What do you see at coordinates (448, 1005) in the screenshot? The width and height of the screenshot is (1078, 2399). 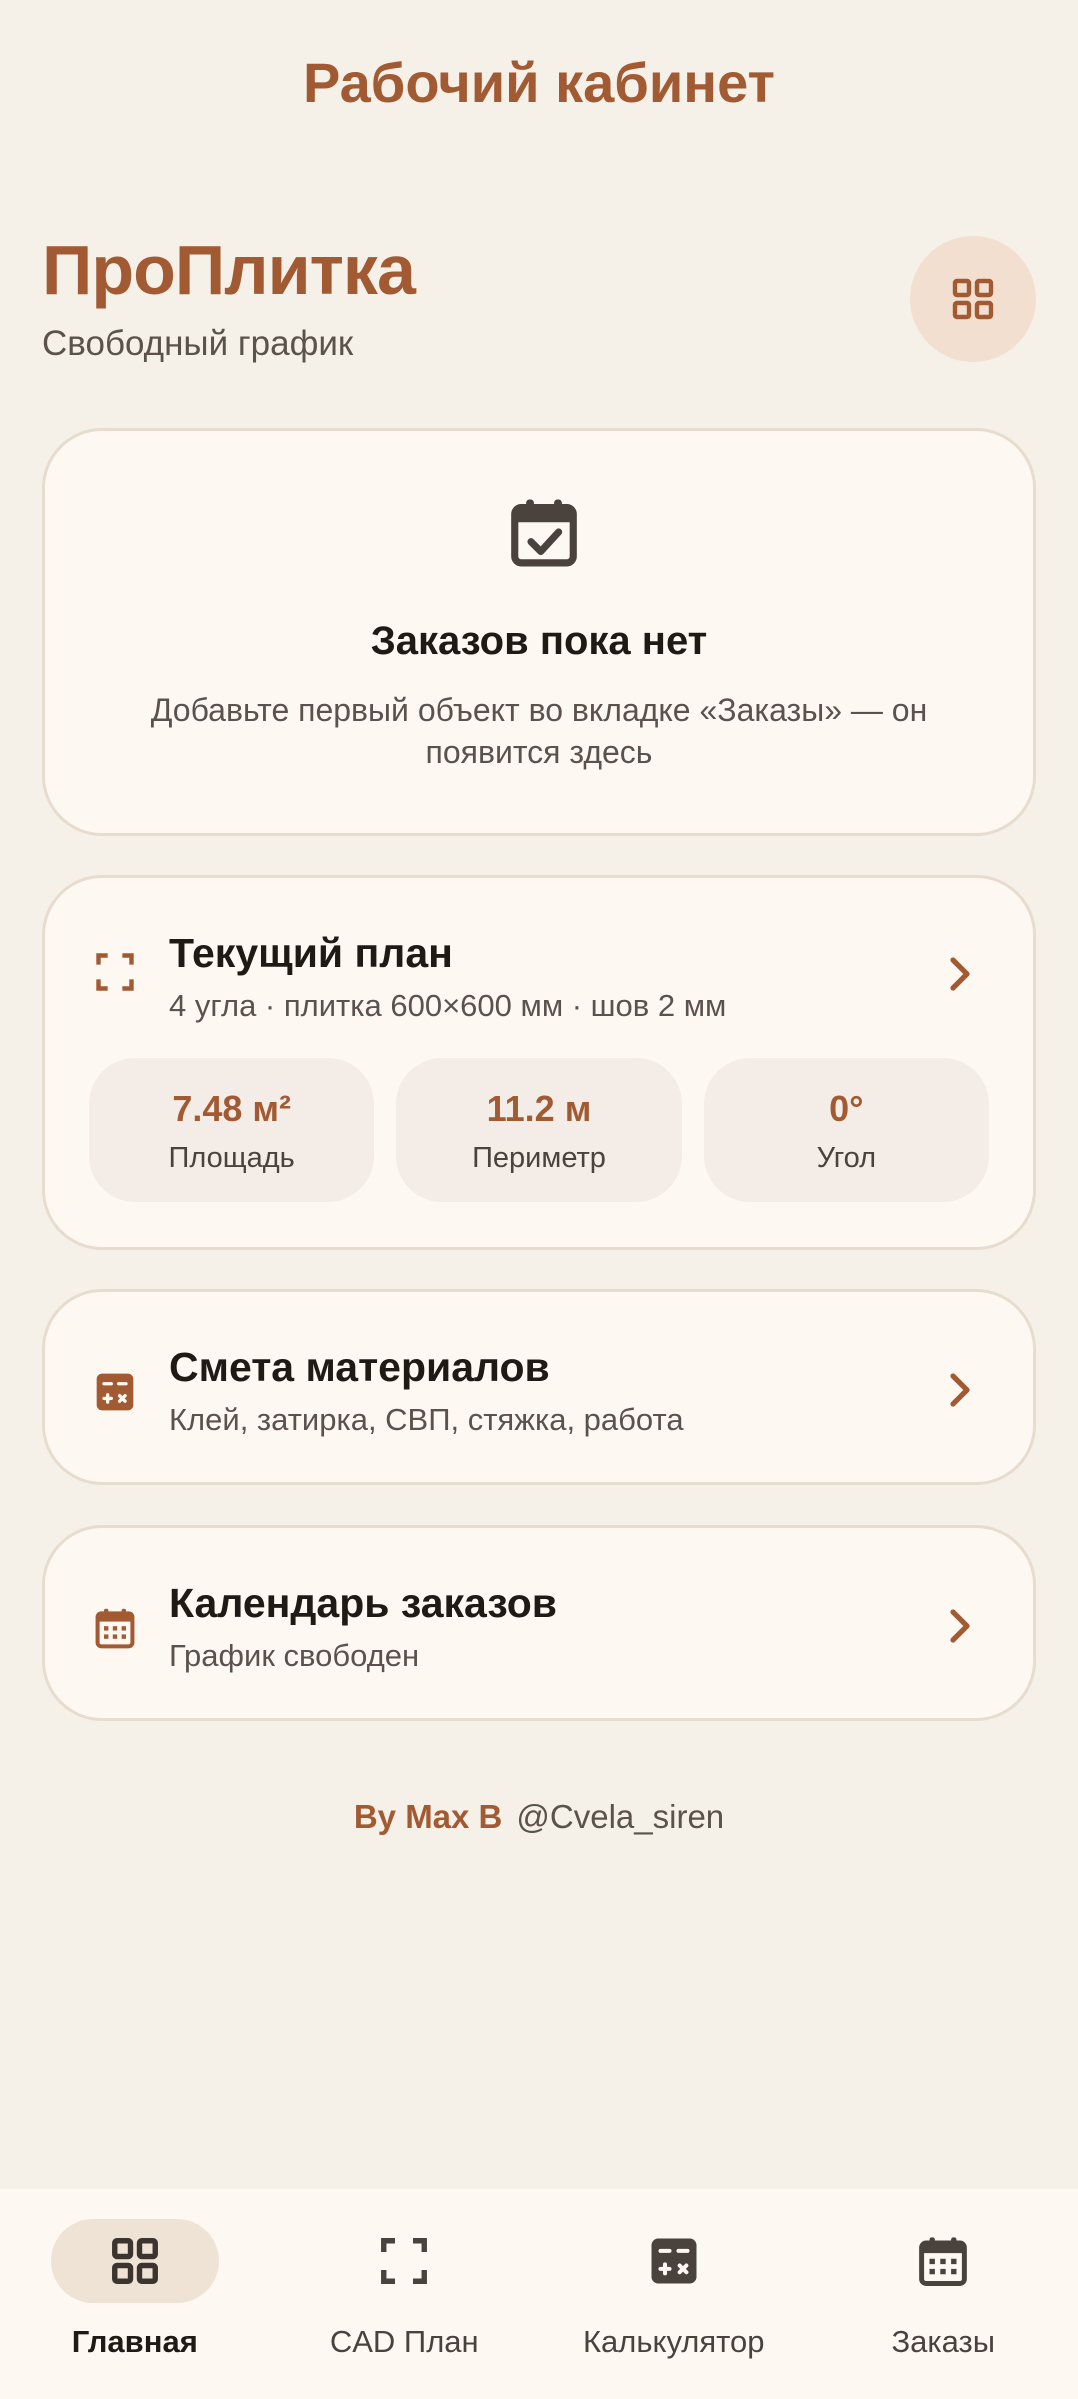 I see `current-plan-subtitle: 4 угла · плитка 600×600 мм · шов 2 мм` at bounding box center [448, 1005].